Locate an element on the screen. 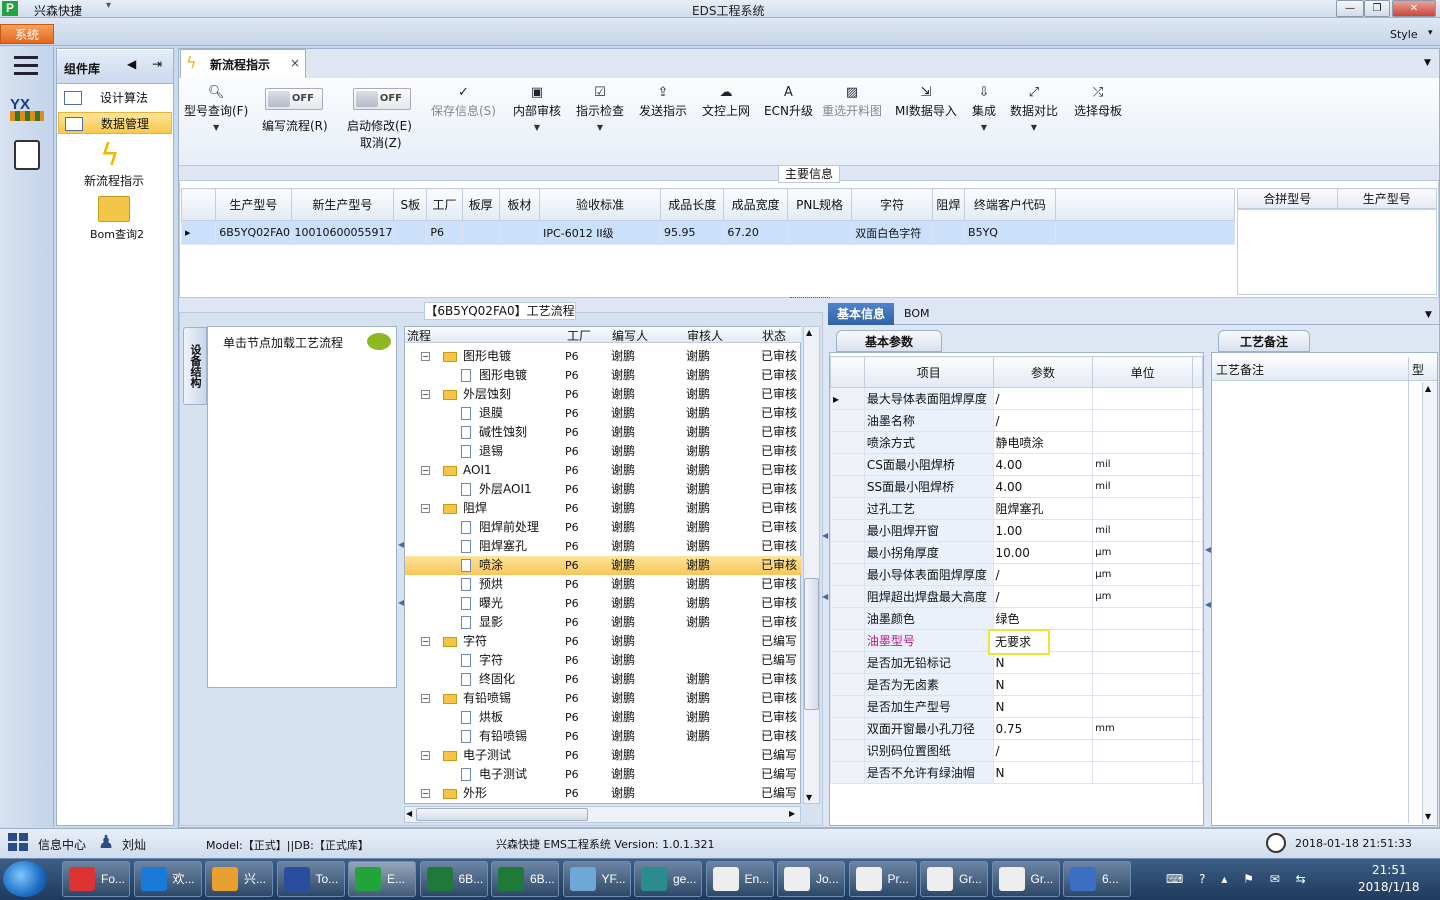  tree-row: 喷涂 P6 谢鹏 谢鹏 已审核 is located at coordinates (603, 565).